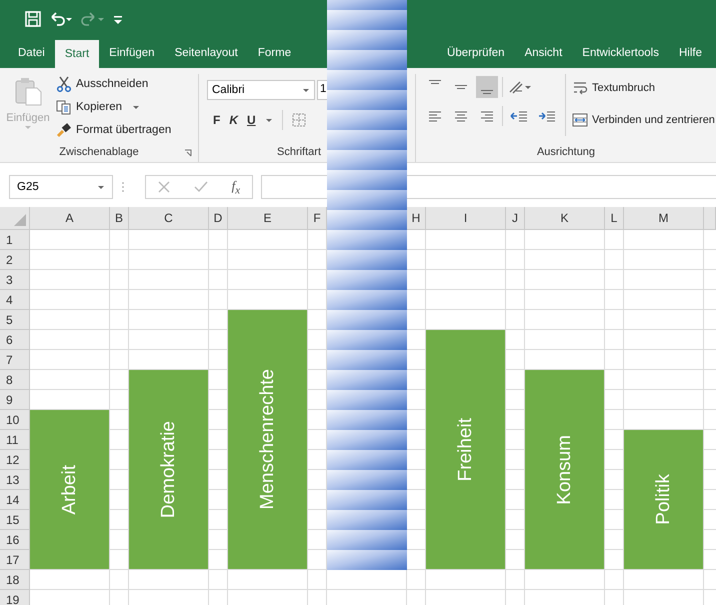 Image resolution: width=716 pixels, height=605 pixels. I want to click on row-header: 14, so click(15, 500).